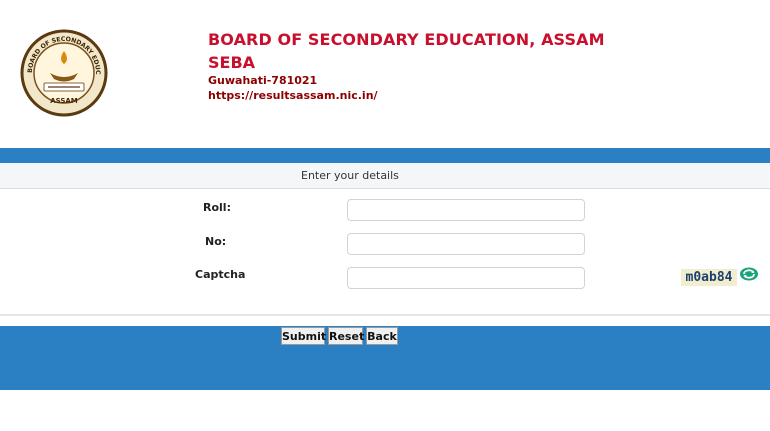 This screenshot has width=770, height=431. Describe the element at coordinates (232, 62) in the screenshot. I see `board-subtitle: SEBA` at that location.